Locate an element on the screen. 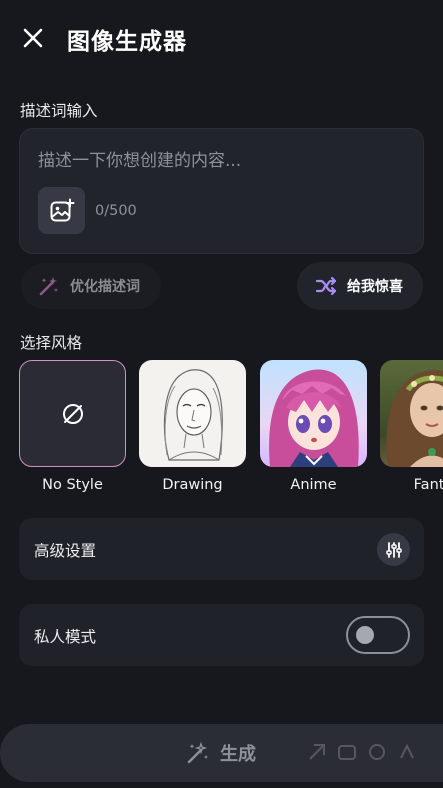 The image size is (443, 788). surprise-me-label: 给我惊喜 is located at coordinates (375, 287).